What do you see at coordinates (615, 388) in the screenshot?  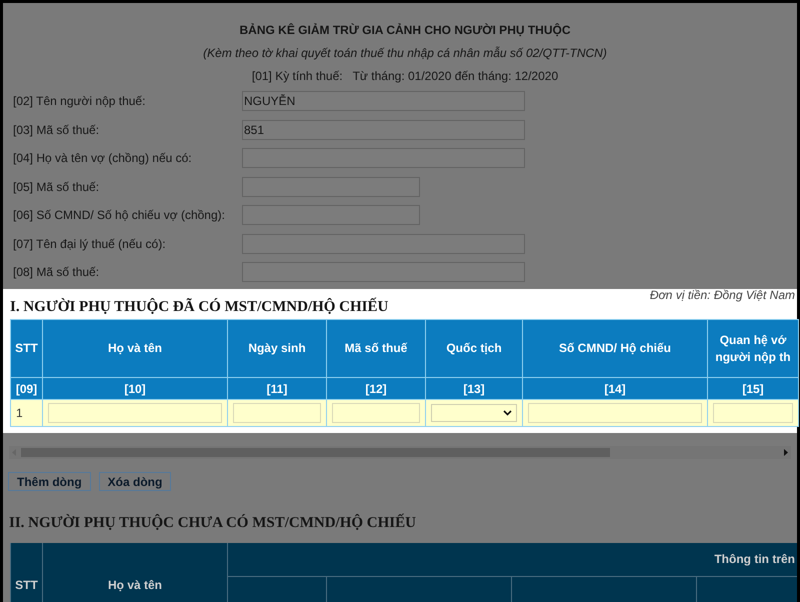 I see `column-code: [14]` at bounding box center [615, 388].